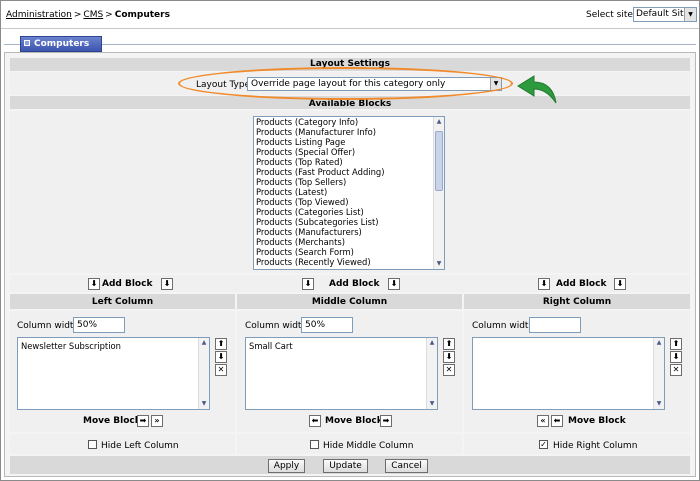 The height and width of the screenshot is (481, 700). I want to click on tab-computers: Computers, so click(61, 44).